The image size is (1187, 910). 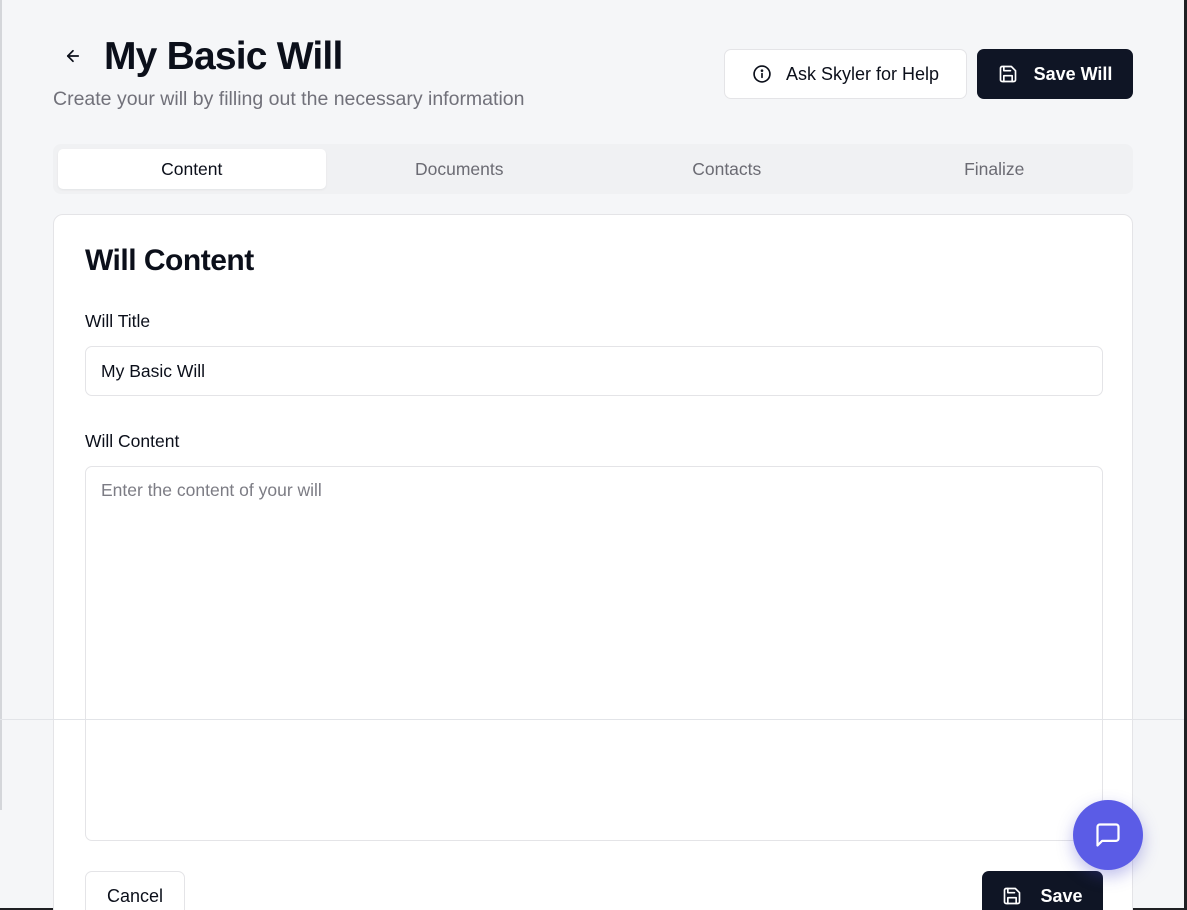 What do you see at coordinates (1061, 895) in the screenshot?
I see `save-label: Save` at bounding box center [1061, 895].